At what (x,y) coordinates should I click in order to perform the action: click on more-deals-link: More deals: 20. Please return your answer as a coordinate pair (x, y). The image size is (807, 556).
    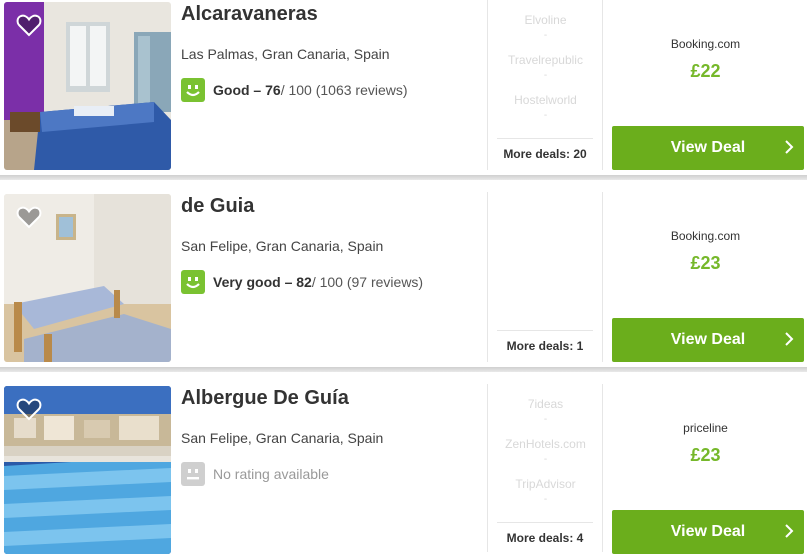
    Looking at the image, I should click on (545, 149).